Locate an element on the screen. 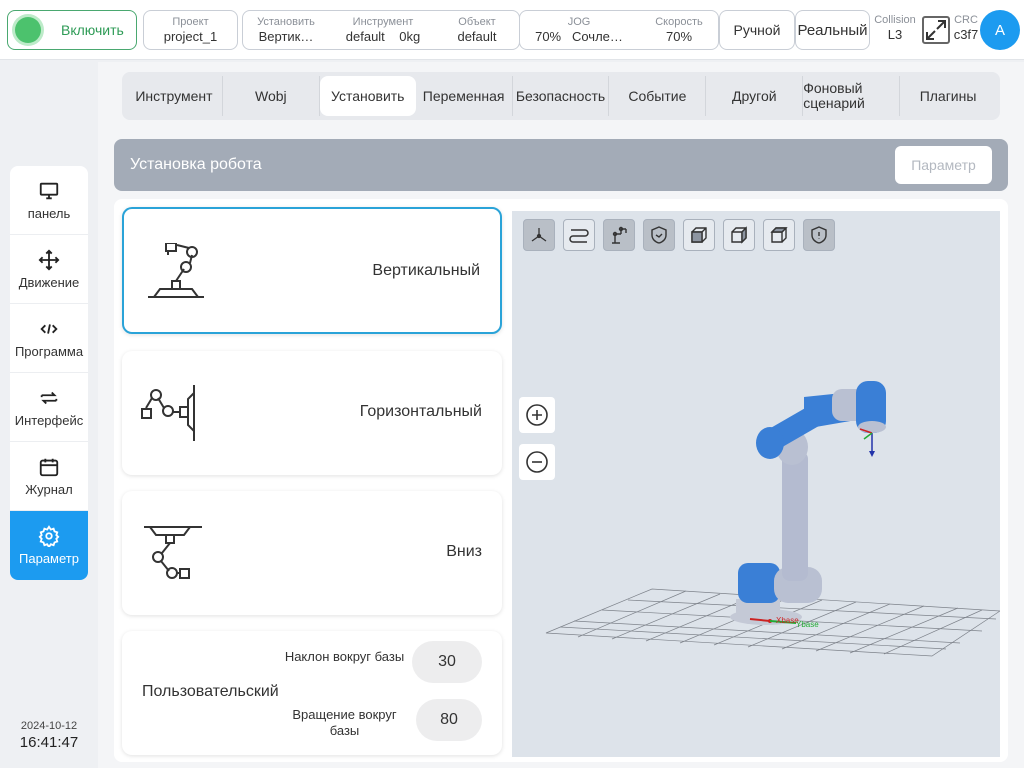  project-indicator: Проект project_1 is located at coordinates (190, 30).